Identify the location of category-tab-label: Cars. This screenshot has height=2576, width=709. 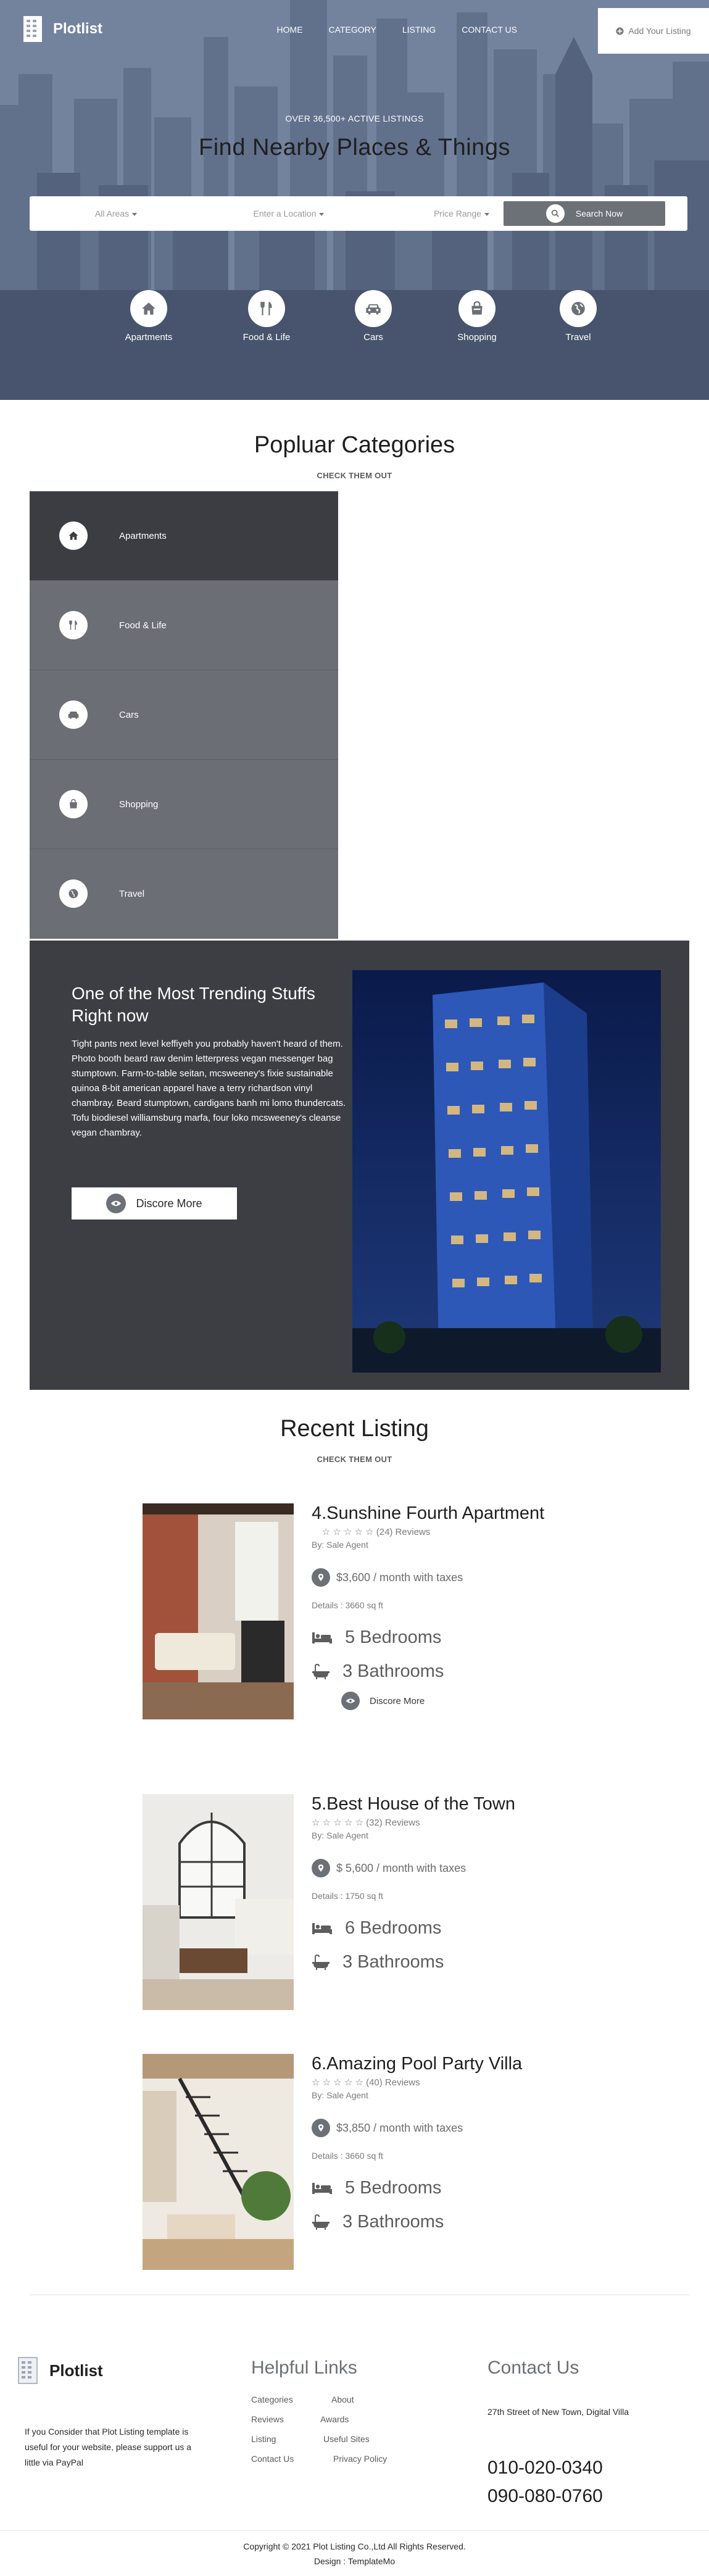
(129, 714).